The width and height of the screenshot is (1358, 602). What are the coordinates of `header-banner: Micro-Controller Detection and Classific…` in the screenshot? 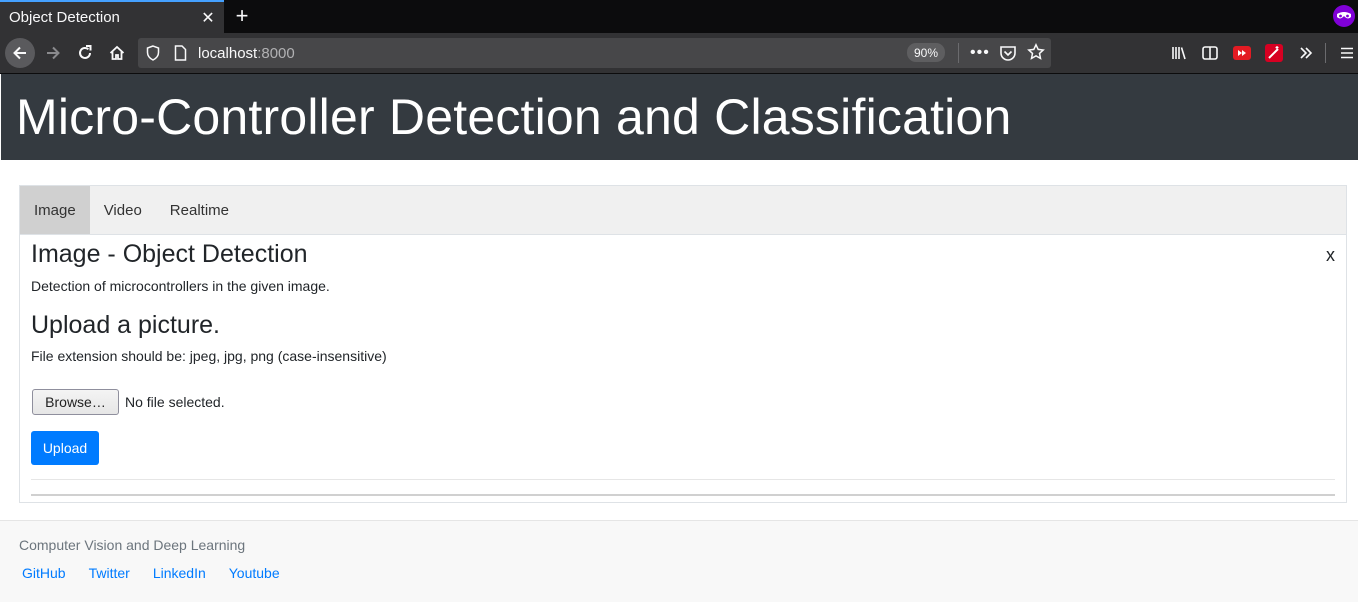 It's located at (679, 117).